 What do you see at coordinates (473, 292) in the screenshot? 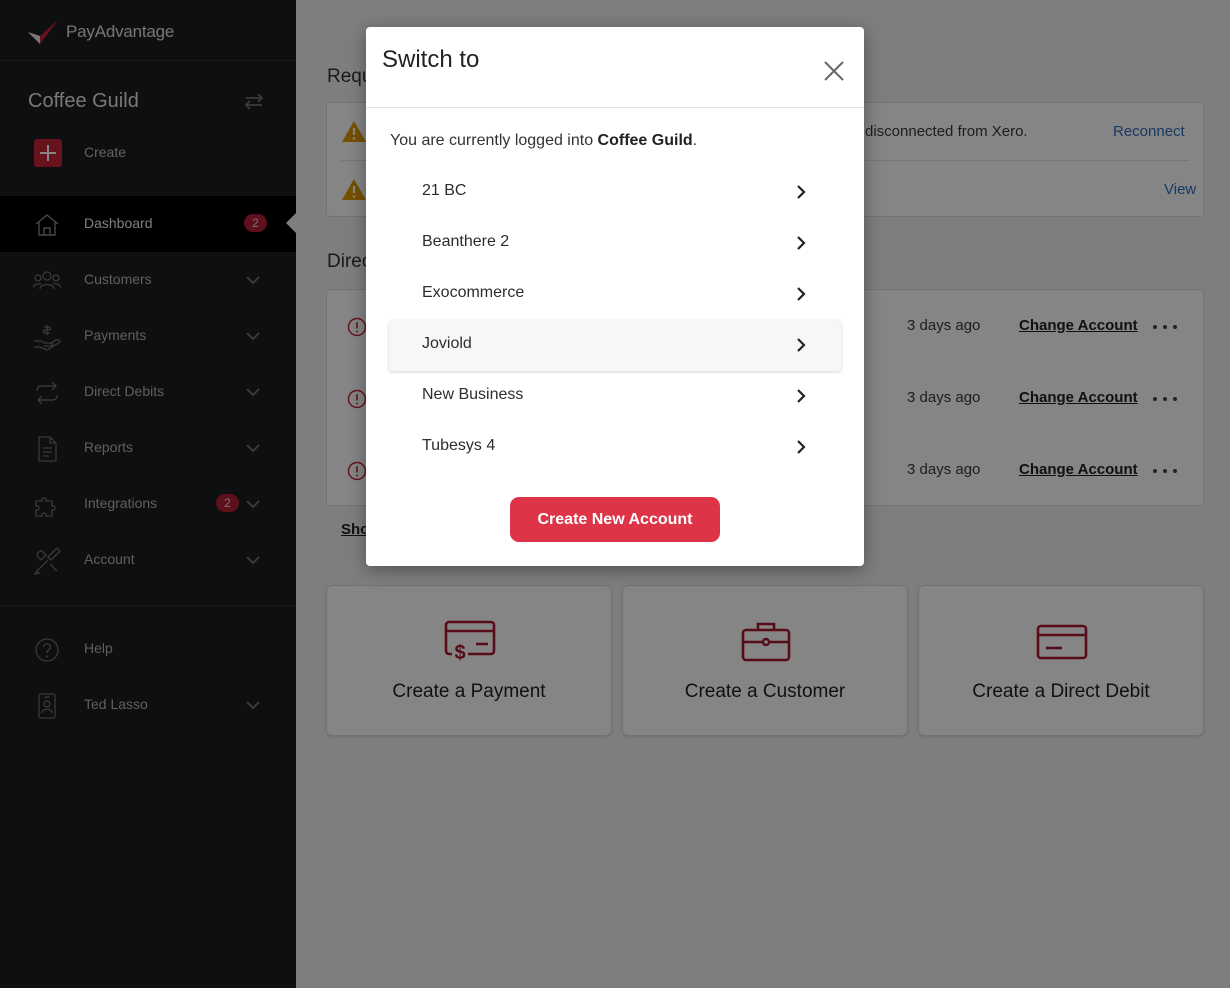
I see `account-name: Exocommerce` at bounding box center [473, 292].